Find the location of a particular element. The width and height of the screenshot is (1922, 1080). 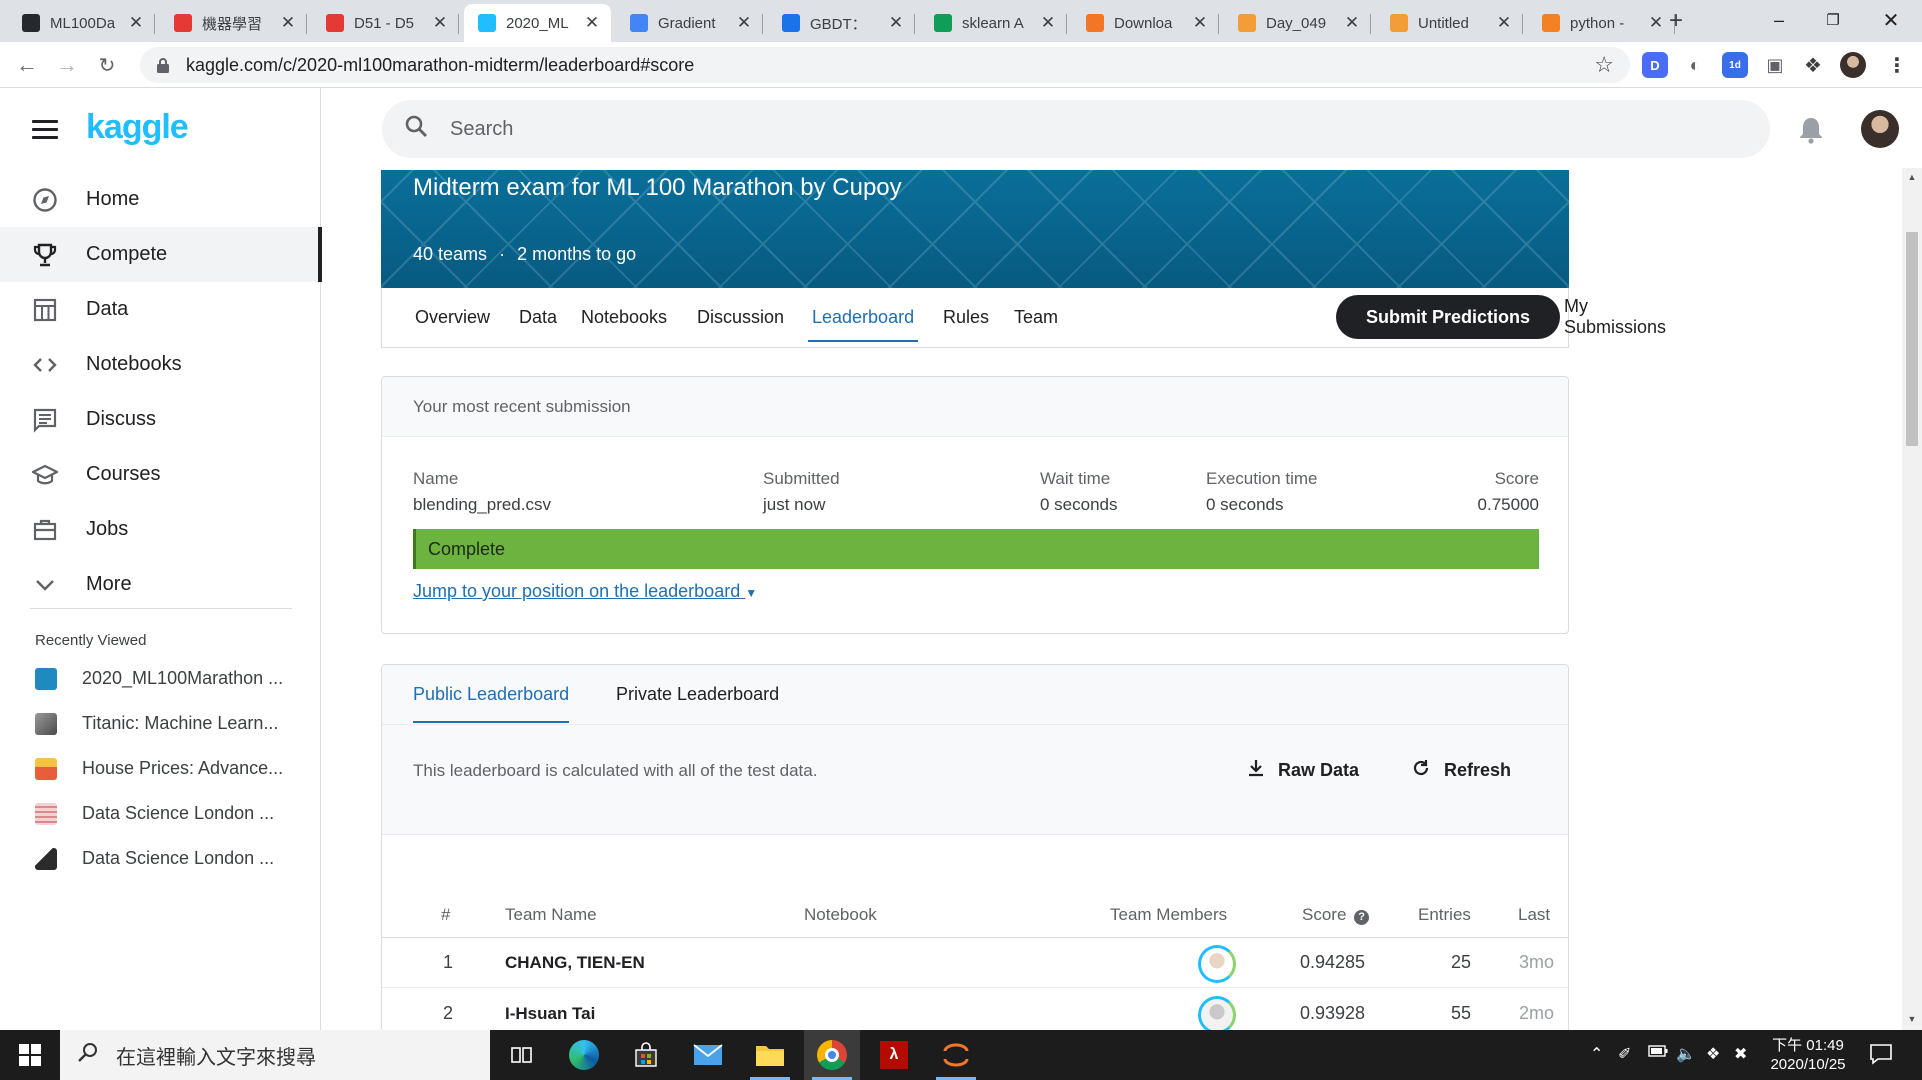

mail-icon is located at coordinates (708, 1055).